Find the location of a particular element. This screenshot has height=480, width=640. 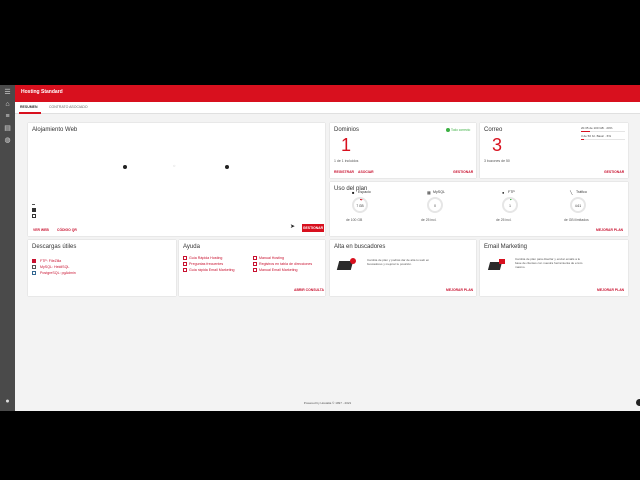

usage-value: 7 GB is located at coordinates (360, 205).